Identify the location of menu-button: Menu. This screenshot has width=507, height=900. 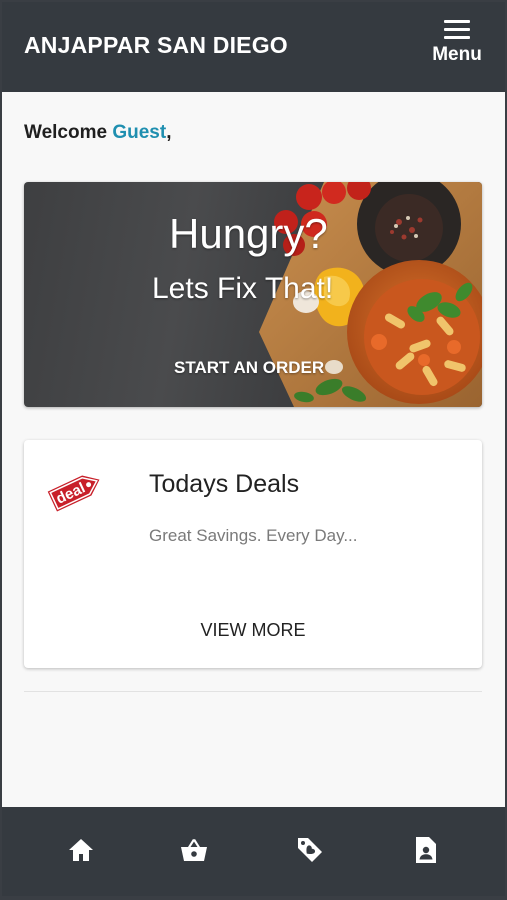
(457, 44).